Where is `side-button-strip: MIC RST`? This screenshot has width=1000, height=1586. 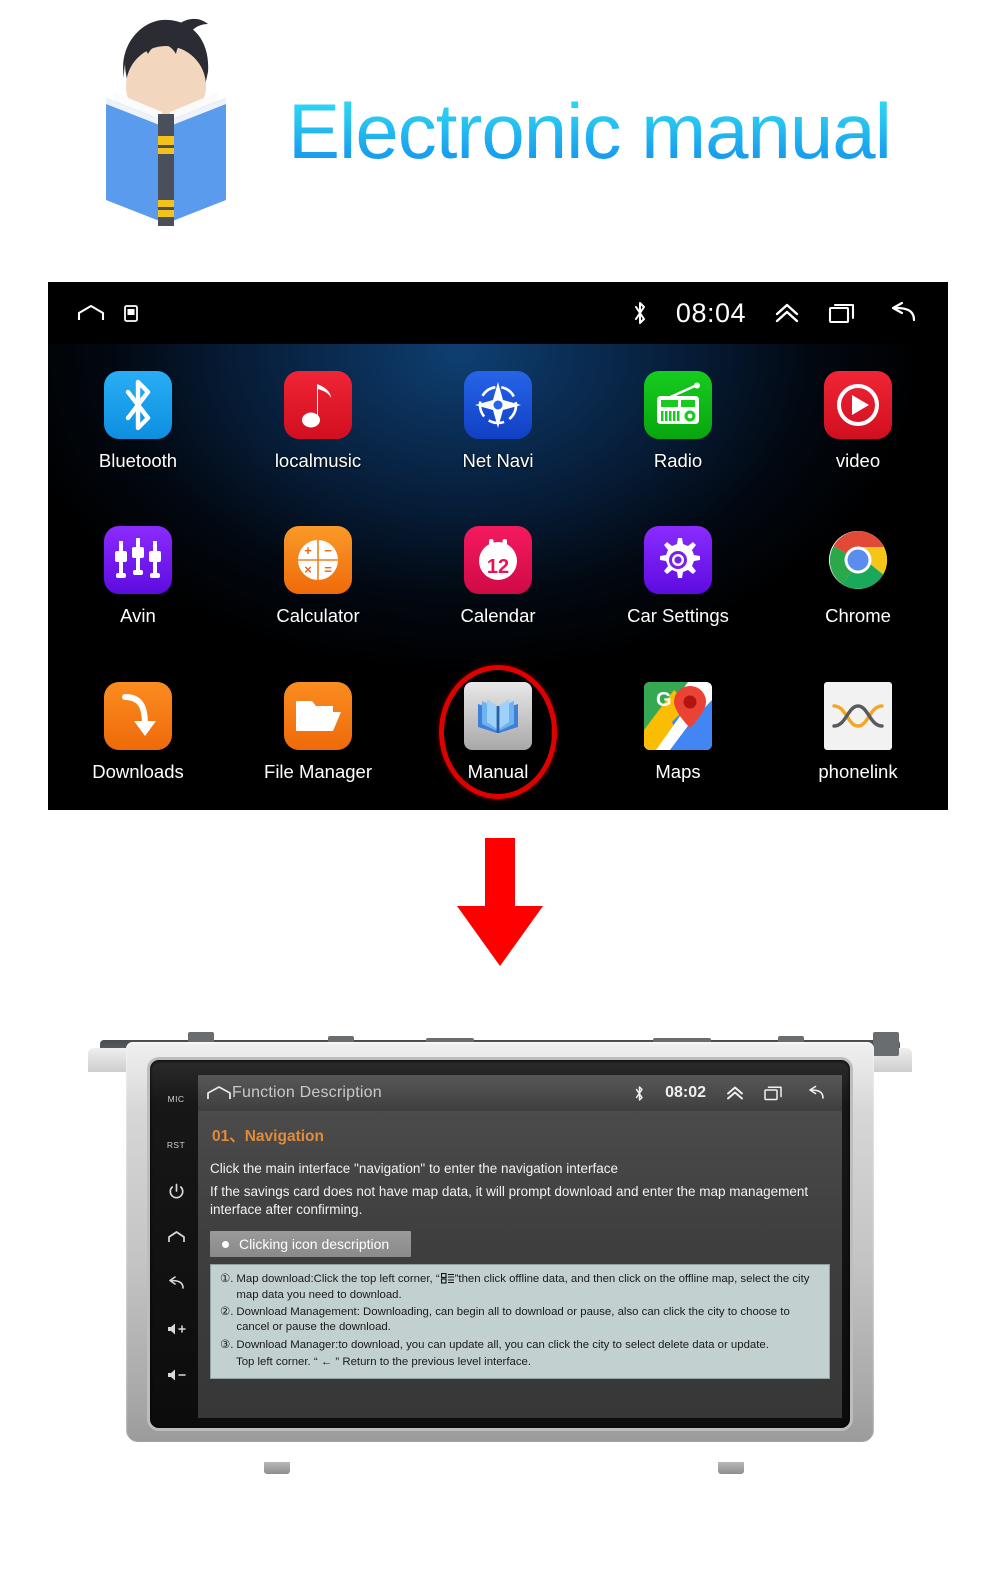 side-button-strip: MIC RST is located at coordinates (176, 1244).